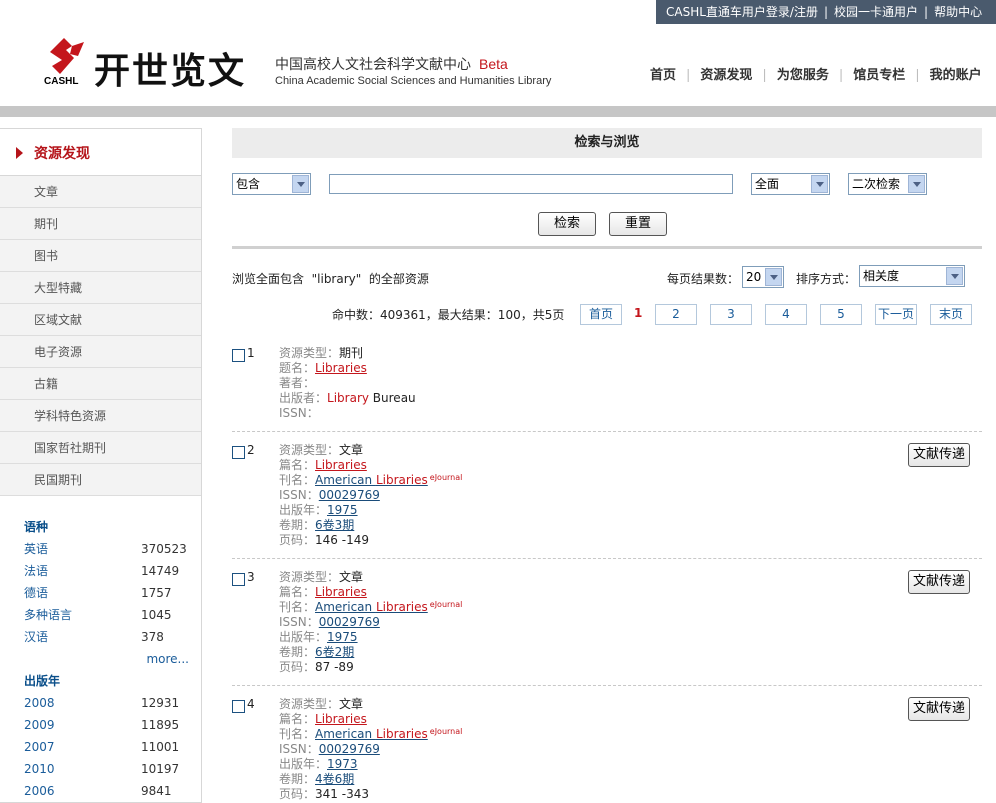  I want to click on pager-page: 3, so click(731, 314).